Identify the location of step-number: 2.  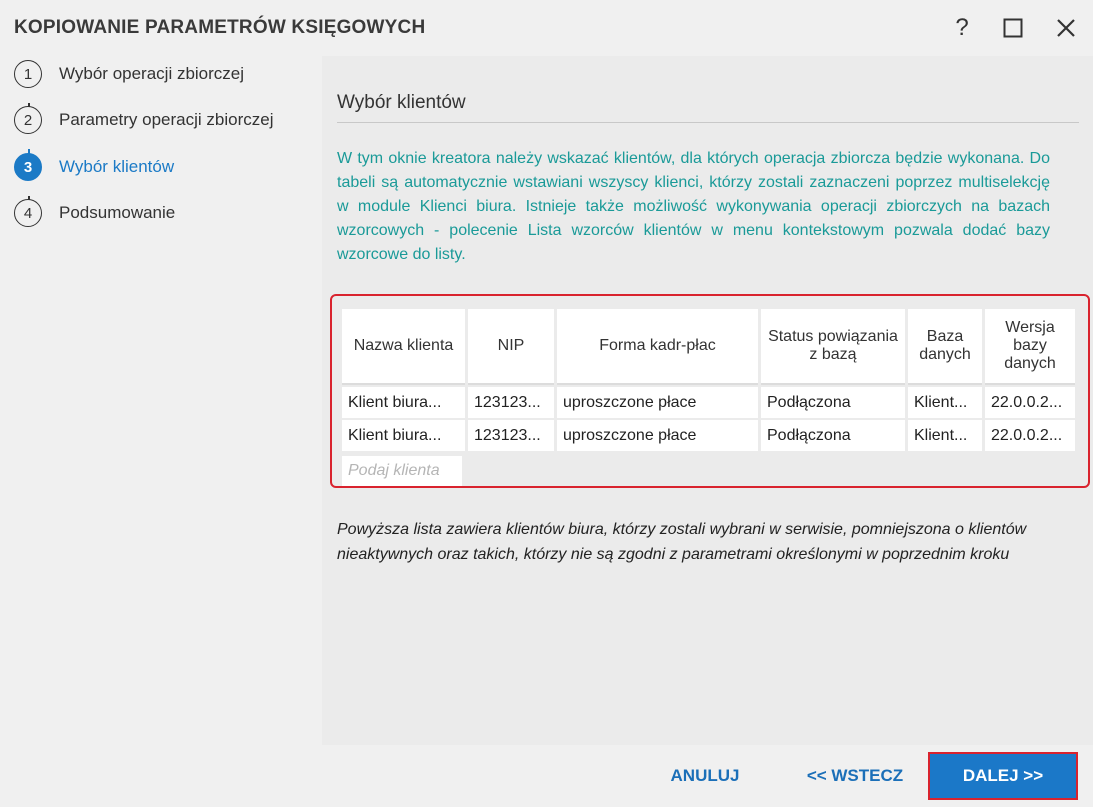
(28, 120).